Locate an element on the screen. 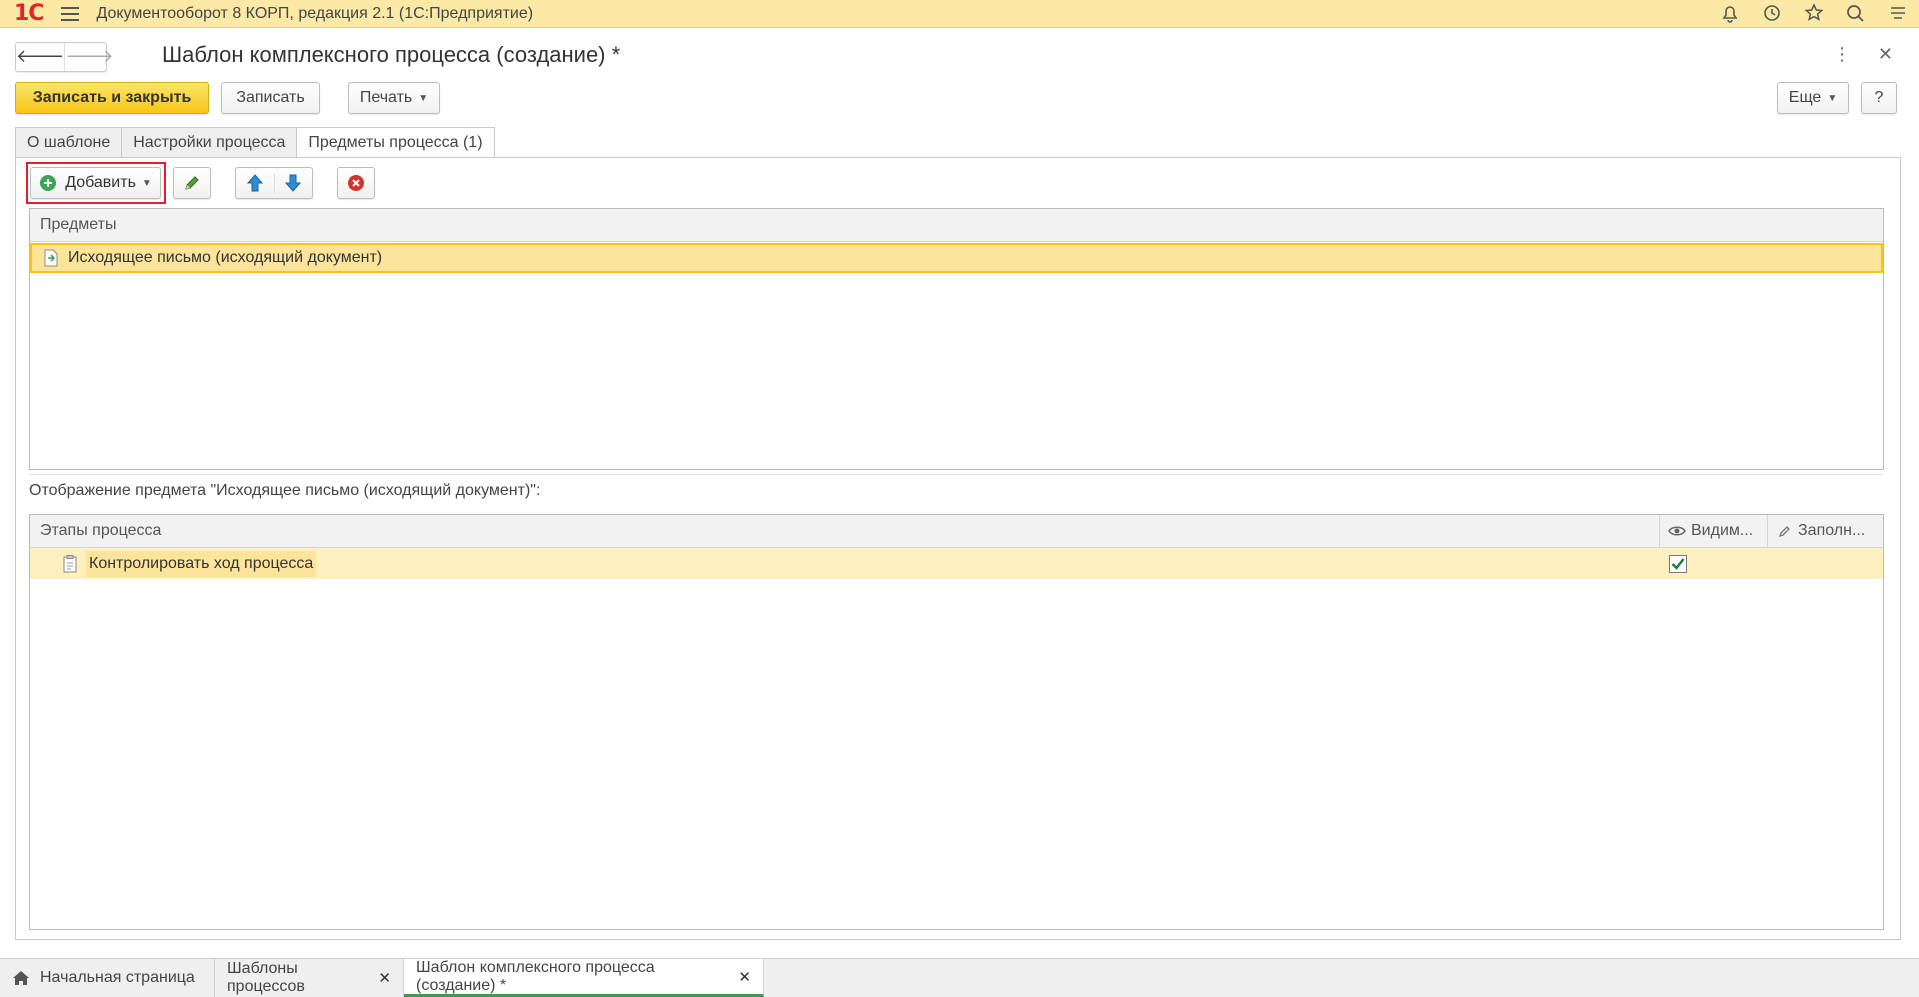  nav-buttons: 🡐 🡒 is located at coordinates (64, 57).